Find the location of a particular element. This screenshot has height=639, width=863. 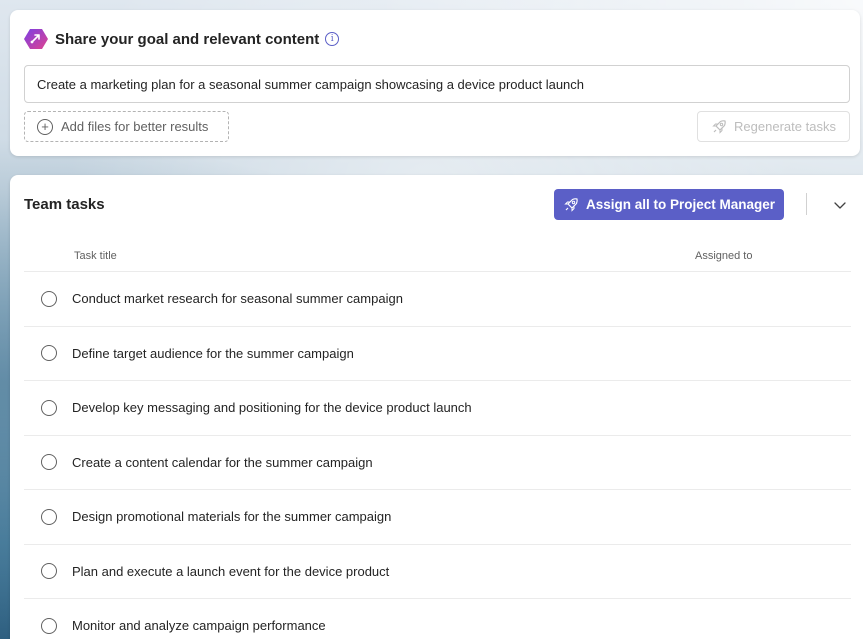

goal-header: Share your goal and relevant content i is located at coordinates (182, 39).